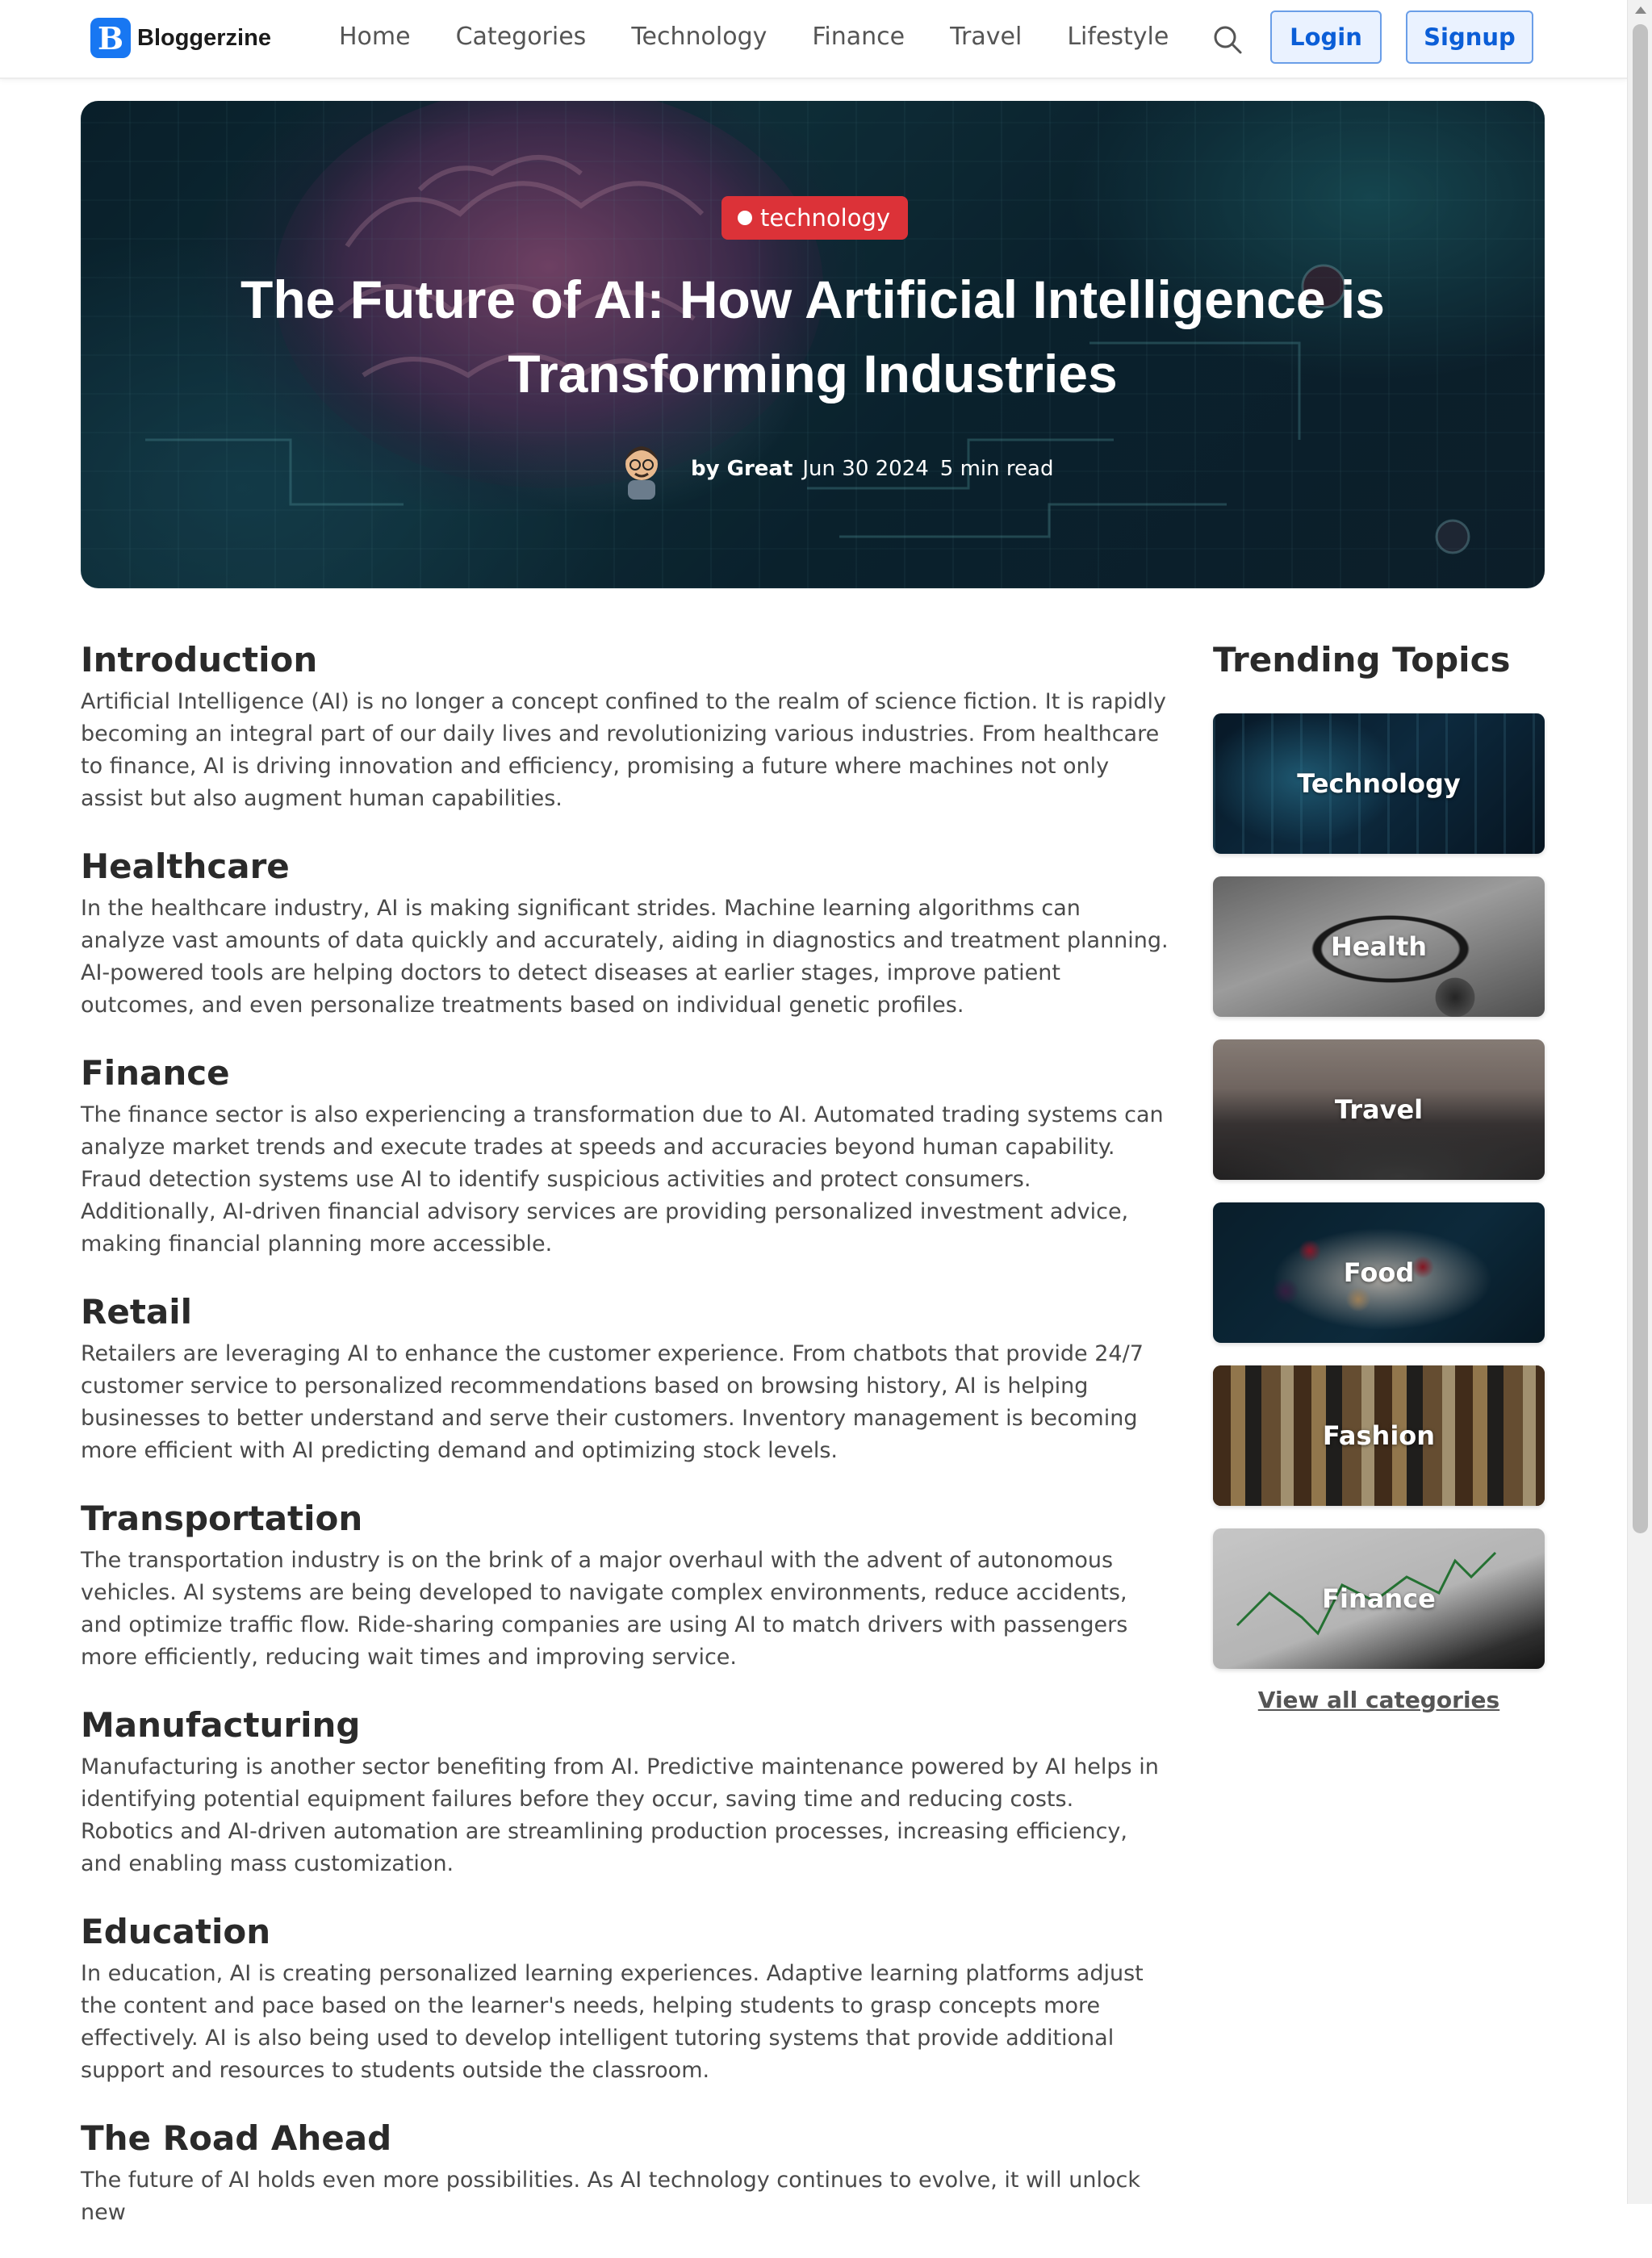 This screenshot has width=1652, height=2258. I want to click on topic-label: Travel, so click(1379, 1109).